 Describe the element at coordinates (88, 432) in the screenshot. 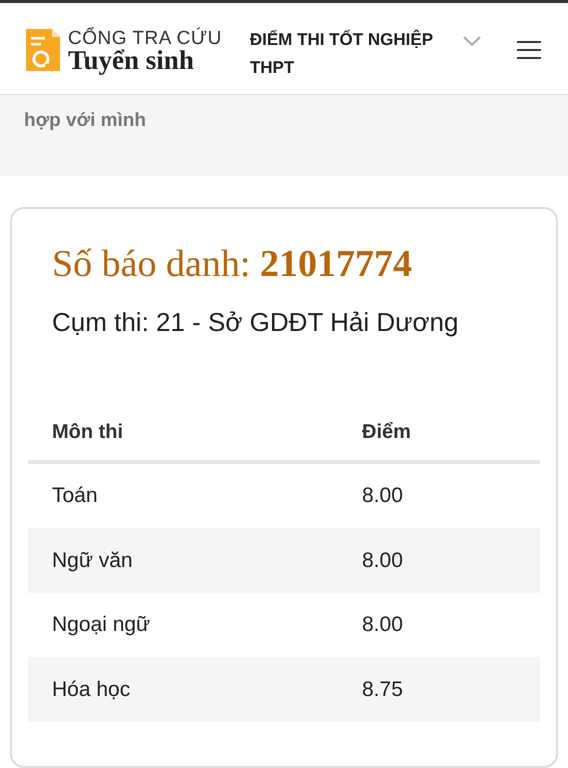

I see `column-header: Môn thi` at that location.